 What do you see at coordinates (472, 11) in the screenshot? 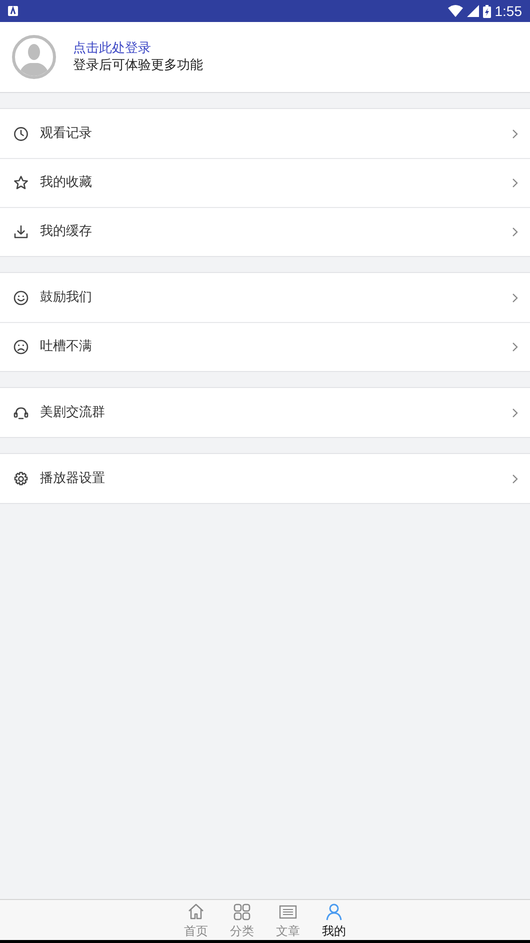
I see `signal-icon` at bounding box center [472, 11].